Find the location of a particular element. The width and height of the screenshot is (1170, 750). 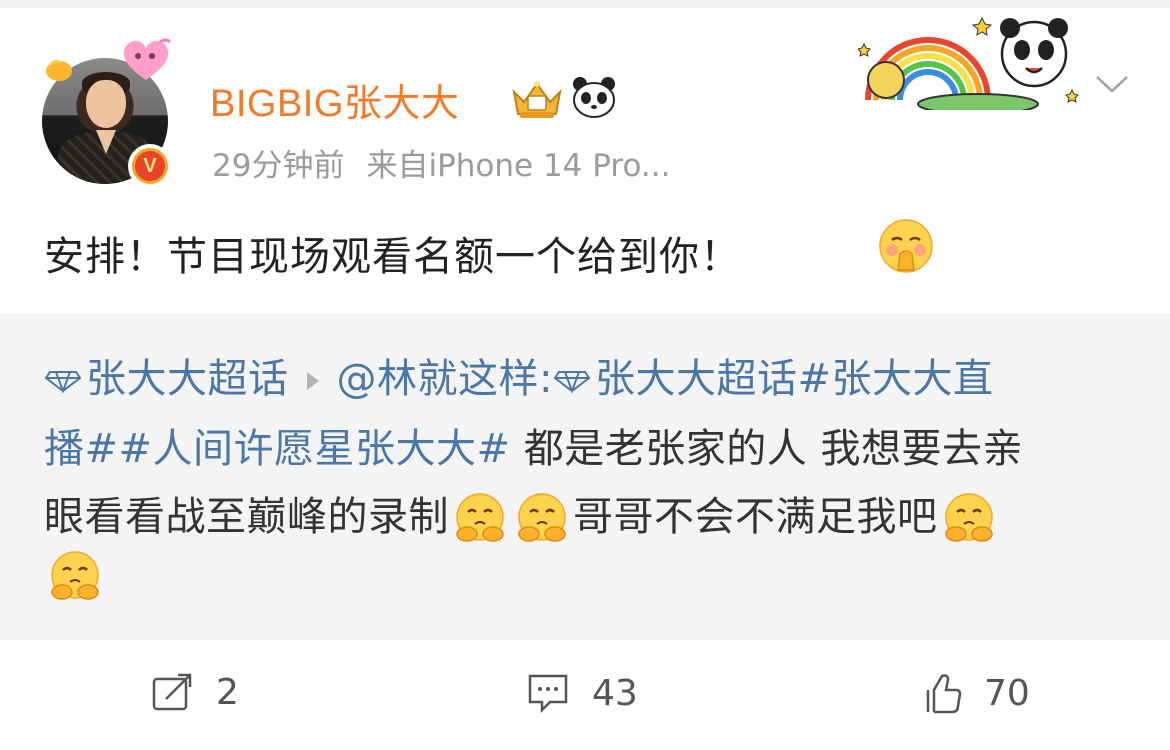

retweet-line-2: 播##人间许愿星张大大# 都是老张家的人 我想要去亲 is located at coordinates (533, 445).